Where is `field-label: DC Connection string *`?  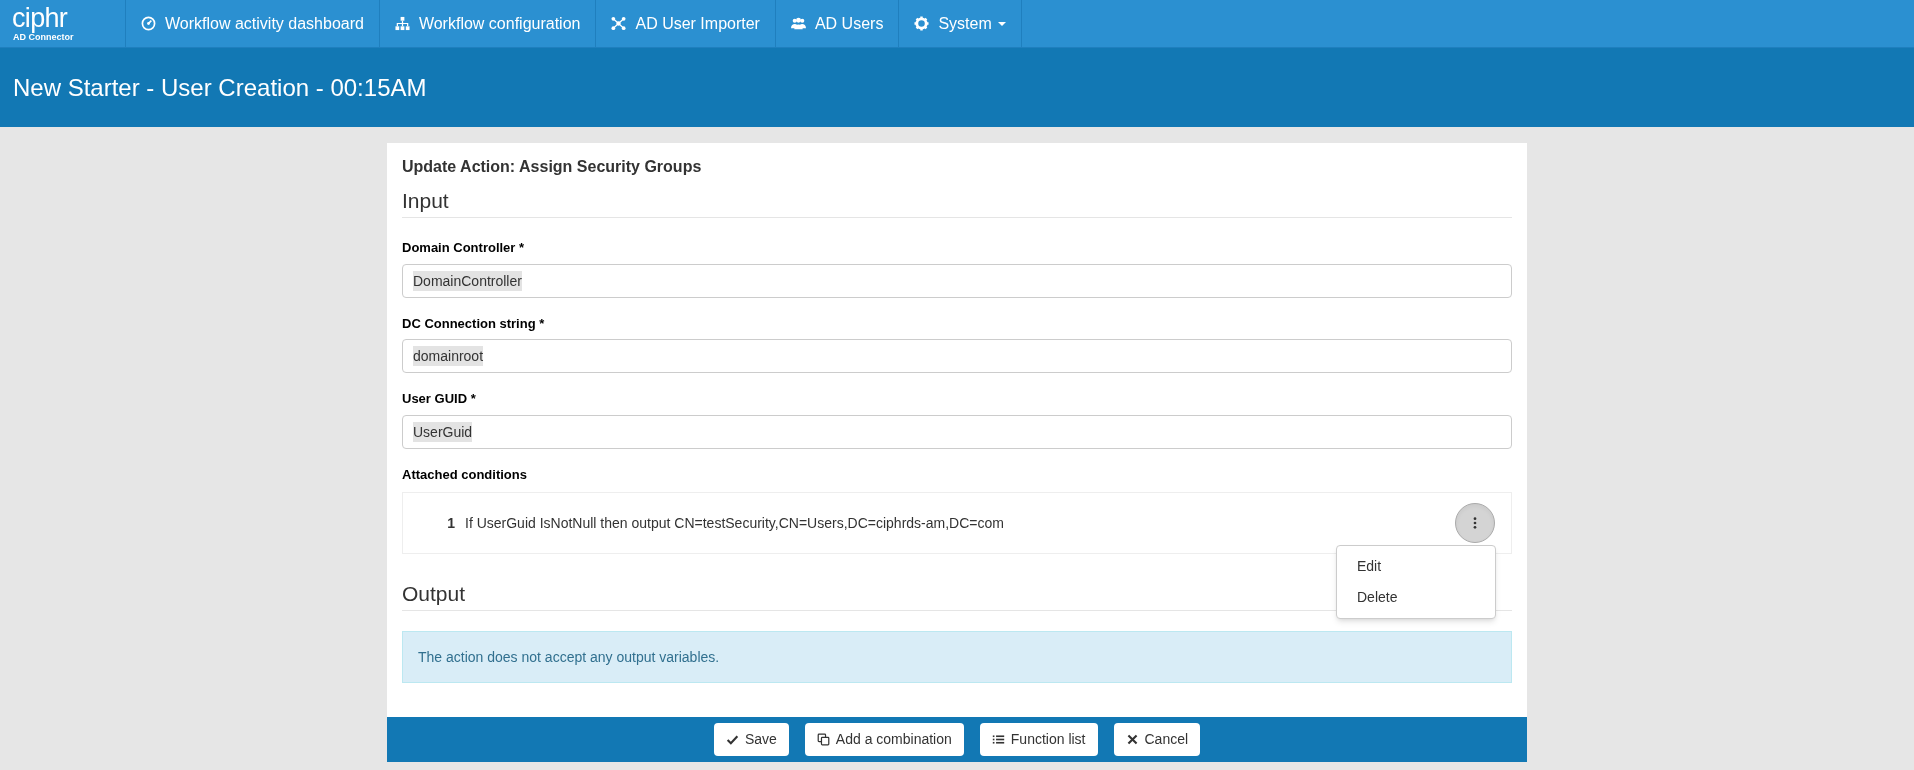 field-label: DC Connection string * is located at coordinates (473, 323).